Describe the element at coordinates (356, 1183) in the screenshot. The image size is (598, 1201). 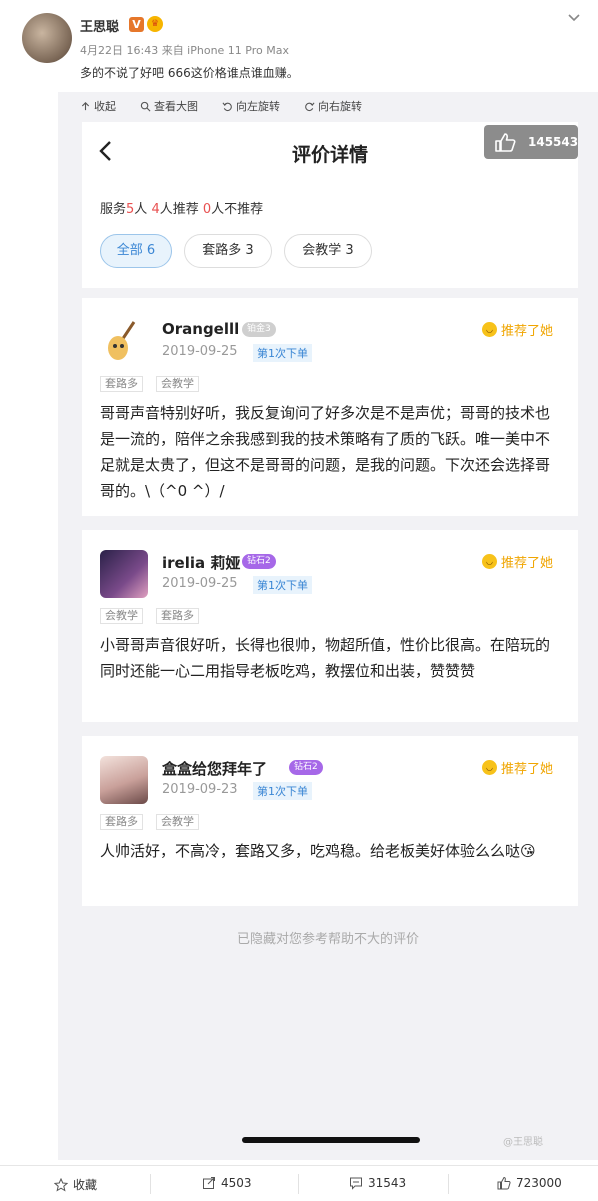
I see `comment-icon` at that location.